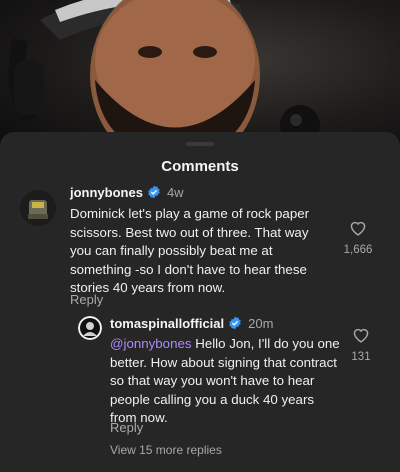 The width and height of the screenshot is (400, 472). What do you see at coordinates (90, 328) in the screenshot?
I see `avatar-tomaspinallofficial` at bounding box center [90, 328].